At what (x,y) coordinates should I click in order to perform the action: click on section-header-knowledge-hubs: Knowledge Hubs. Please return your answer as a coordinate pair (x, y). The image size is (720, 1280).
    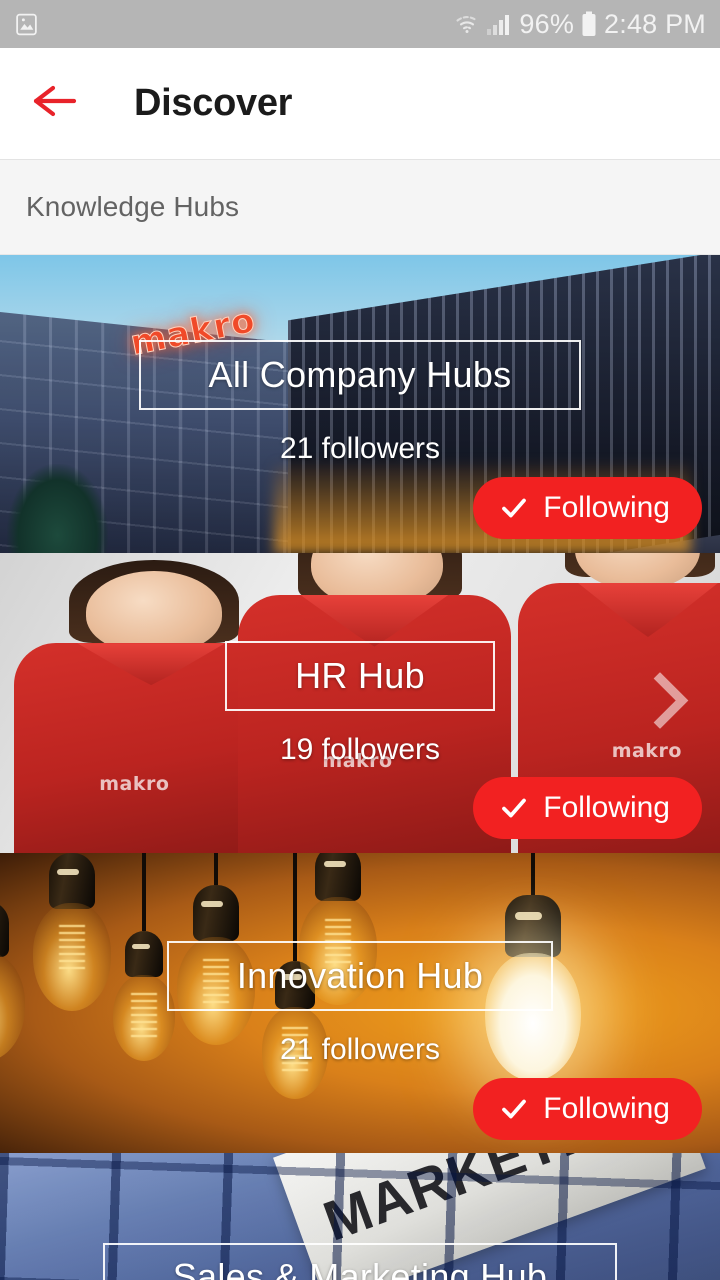
    Looking at the image, I should click on (360, 207).